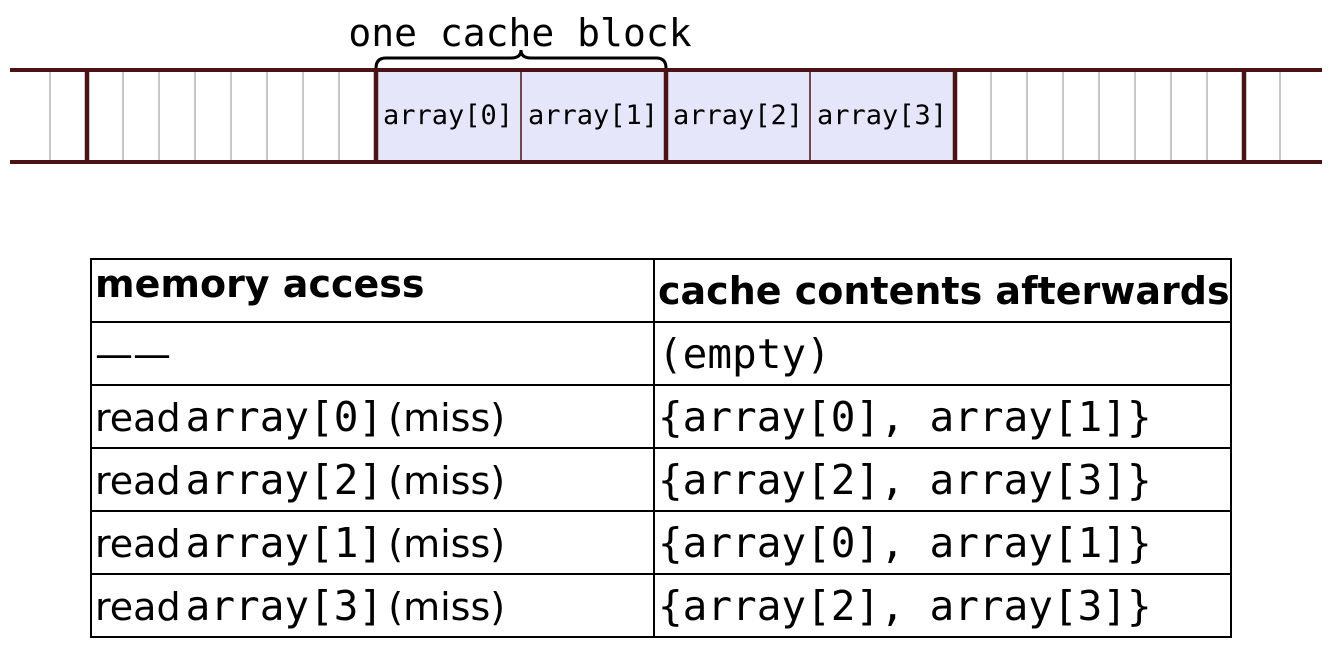  I want to click on cell-array-0: array[0], so click(448, 115).